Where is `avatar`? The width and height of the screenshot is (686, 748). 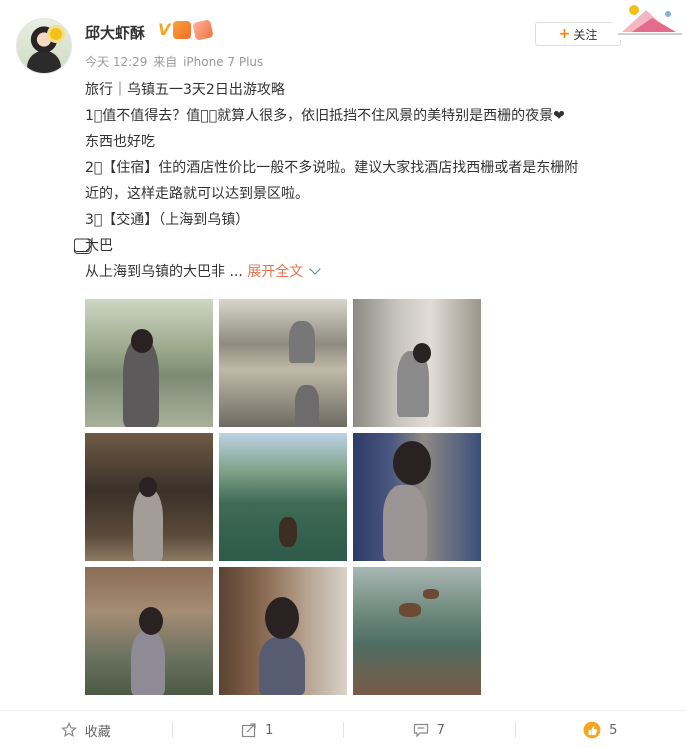 avatar is located at coordinates (44, 46).